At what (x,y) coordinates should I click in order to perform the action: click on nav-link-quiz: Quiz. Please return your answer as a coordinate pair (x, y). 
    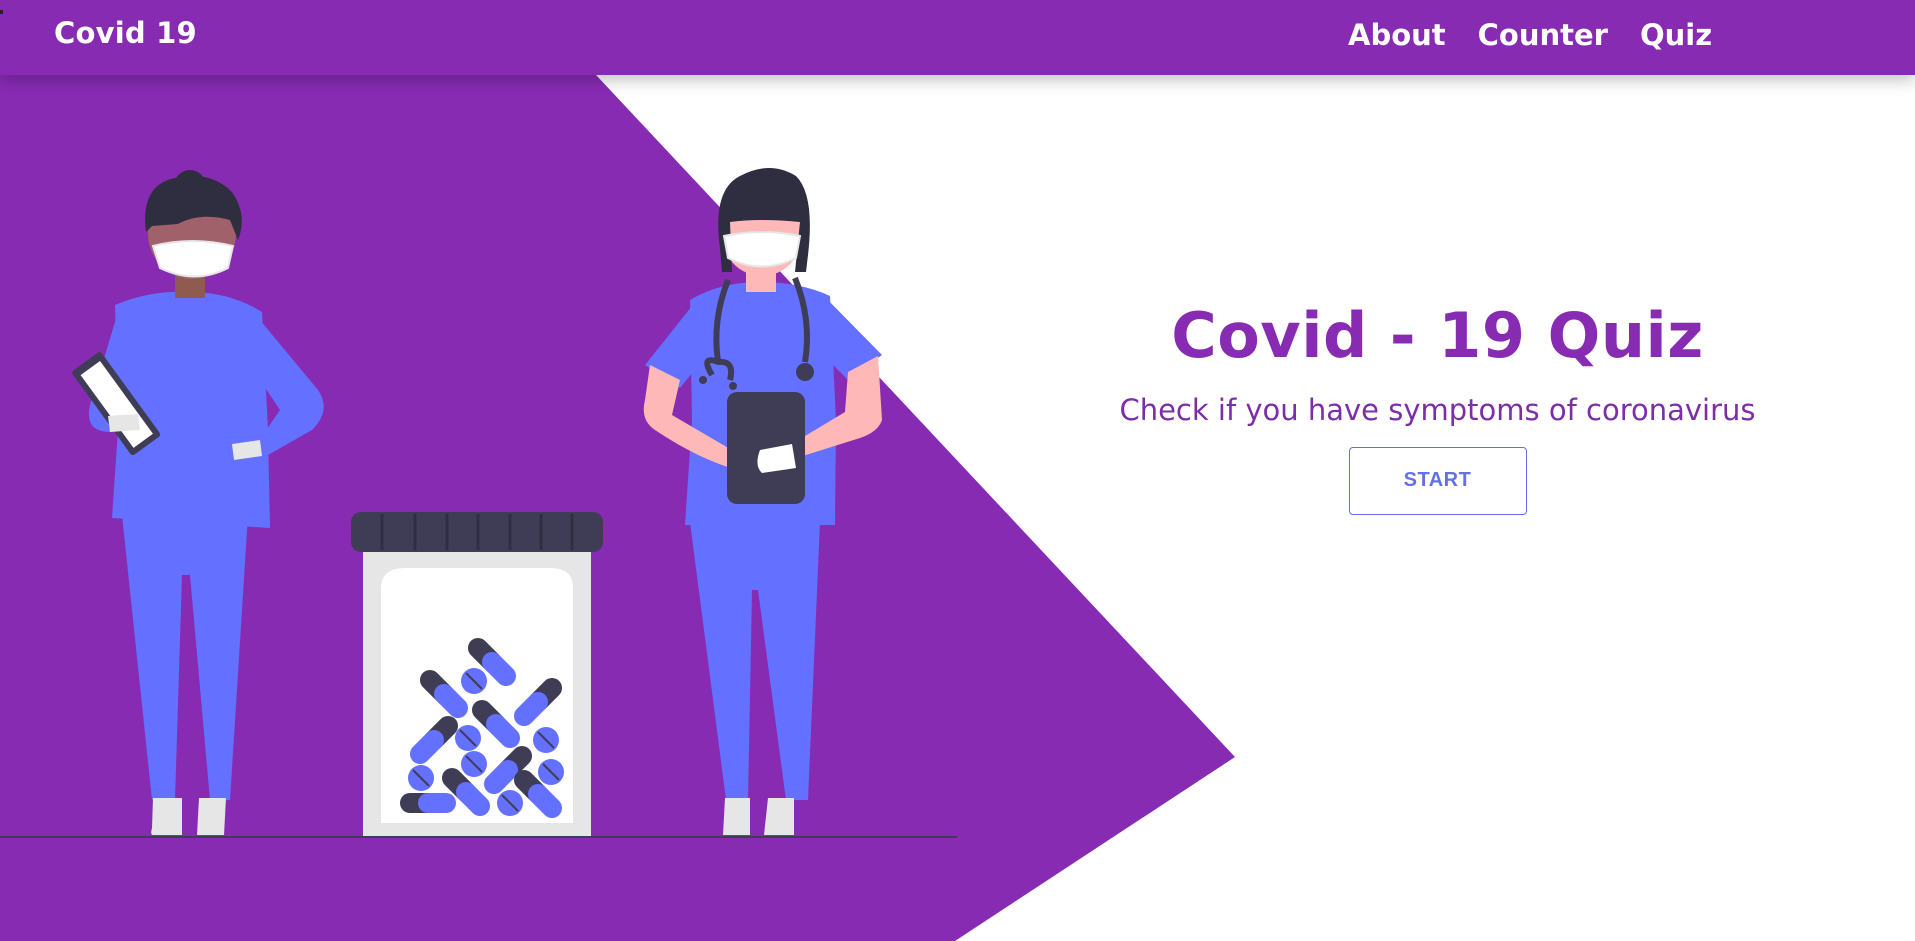
    Looking at the image, I should click on (1676, 35).